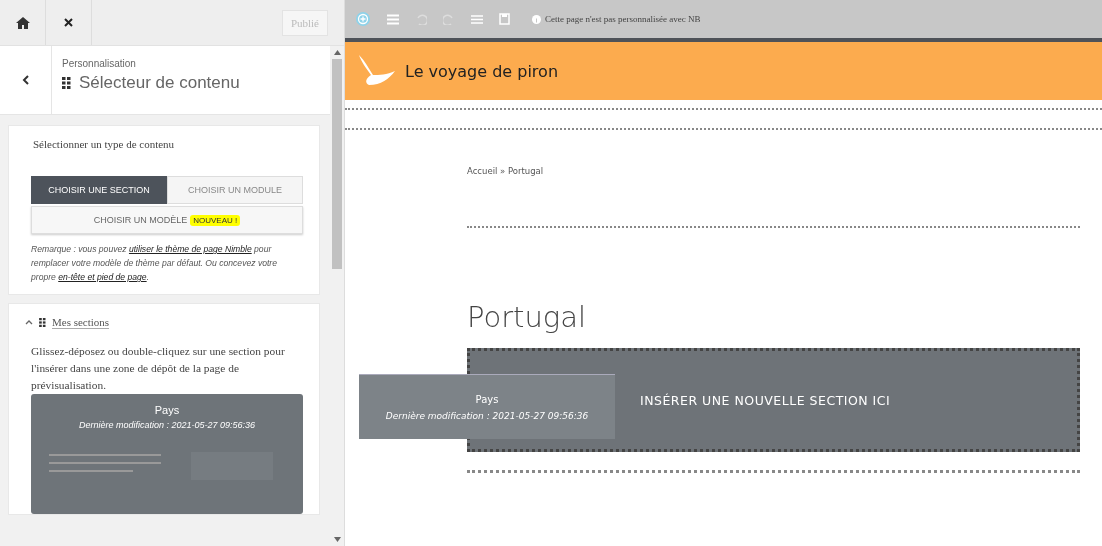  I want to click on save-icon, so click(504, 19).